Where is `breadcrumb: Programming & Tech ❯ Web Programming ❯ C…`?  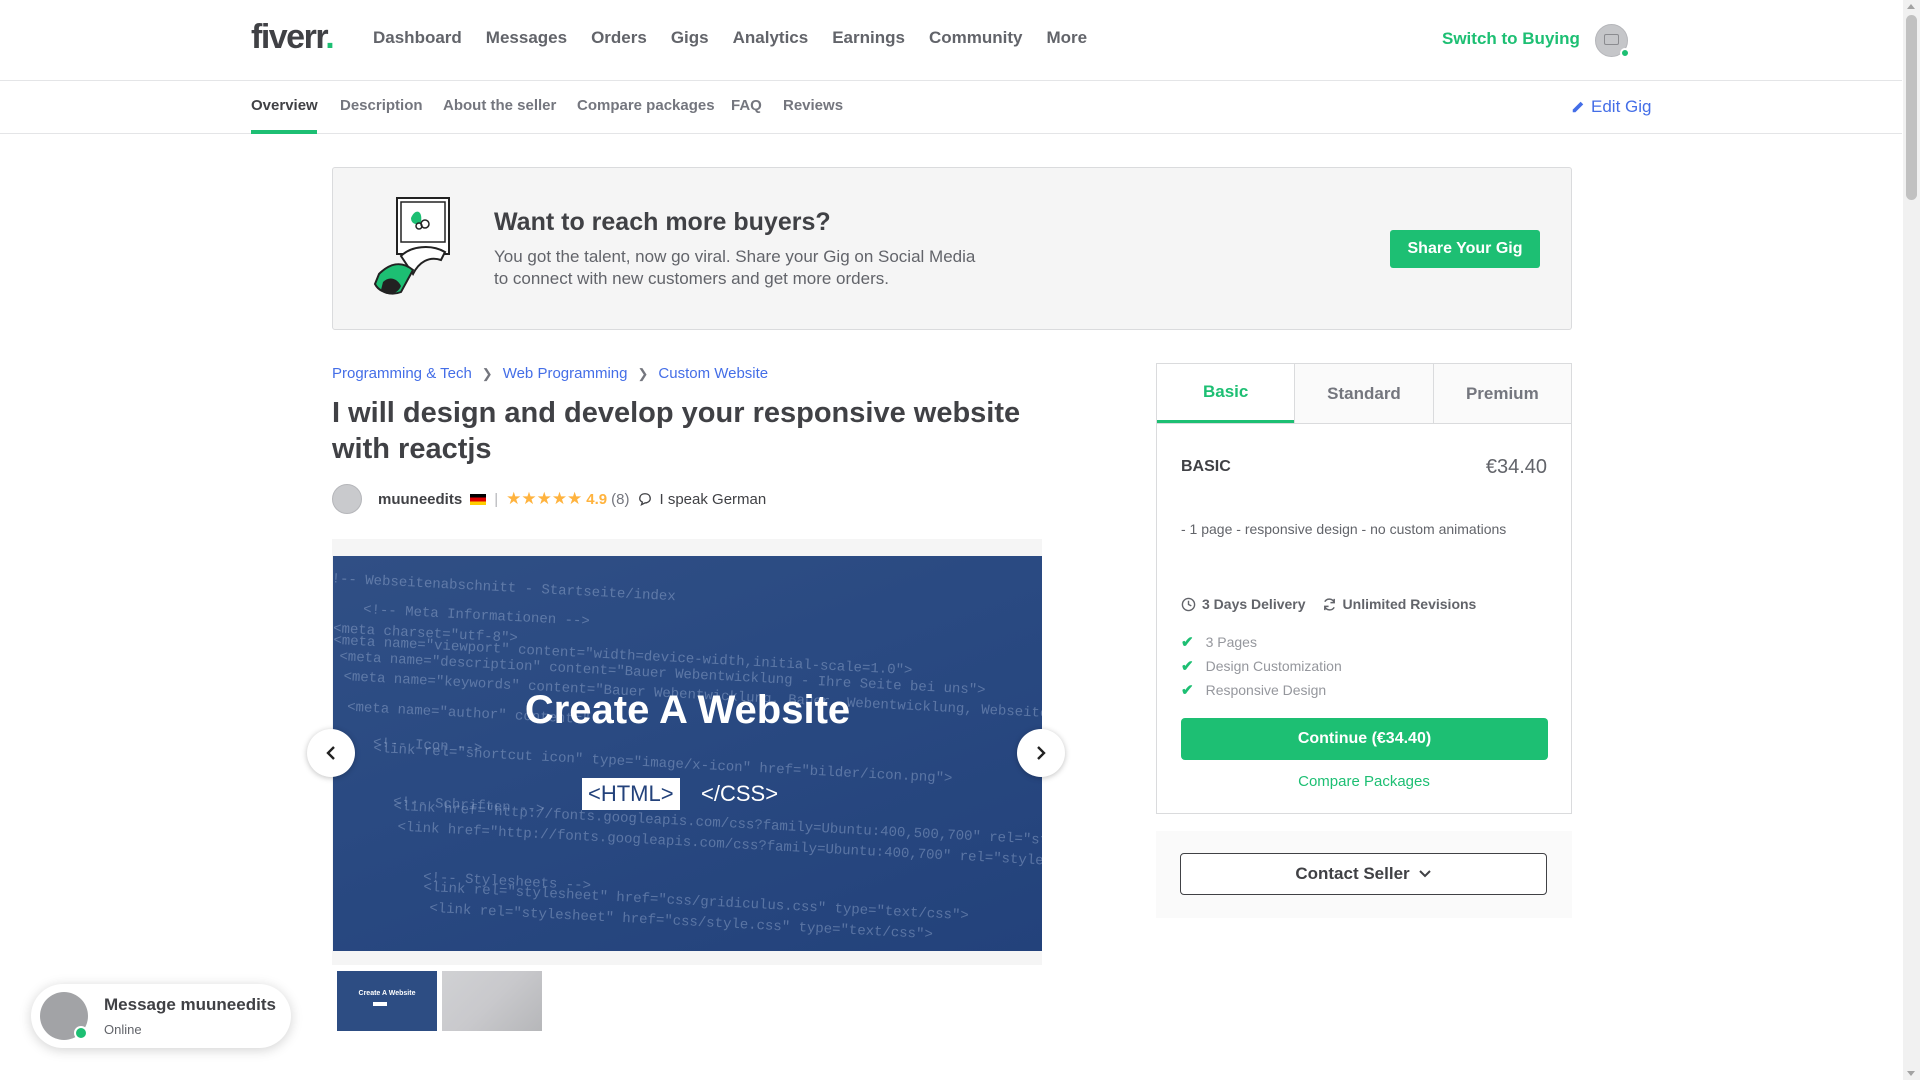 breadcrumb: Programming & Tech ❯ Web Programming ❯ C… is located at coordinates (550, 373).